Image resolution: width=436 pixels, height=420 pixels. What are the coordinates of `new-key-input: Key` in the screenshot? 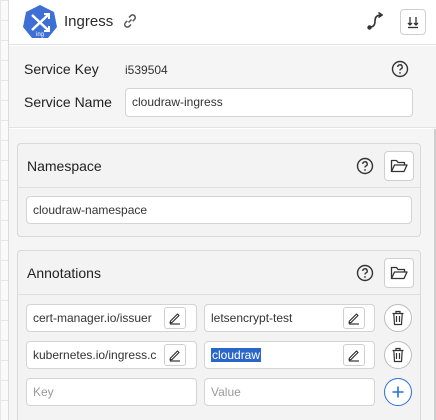 It's located at (111, 392).